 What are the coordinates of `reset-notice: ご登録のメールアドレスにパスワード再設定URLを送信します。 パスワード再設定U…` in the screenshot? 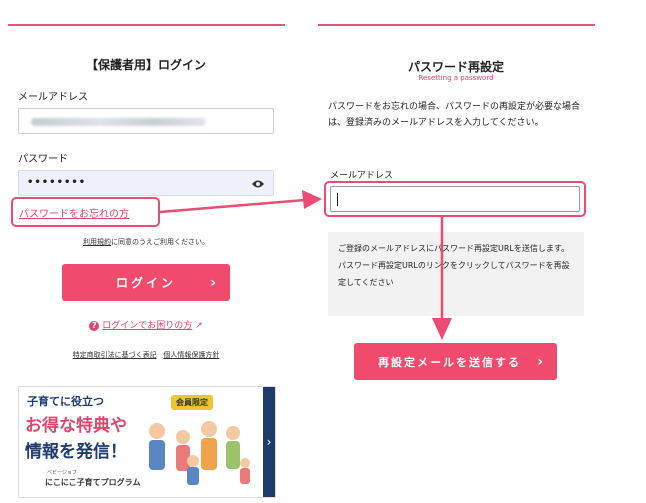 It's located at (456, 274).